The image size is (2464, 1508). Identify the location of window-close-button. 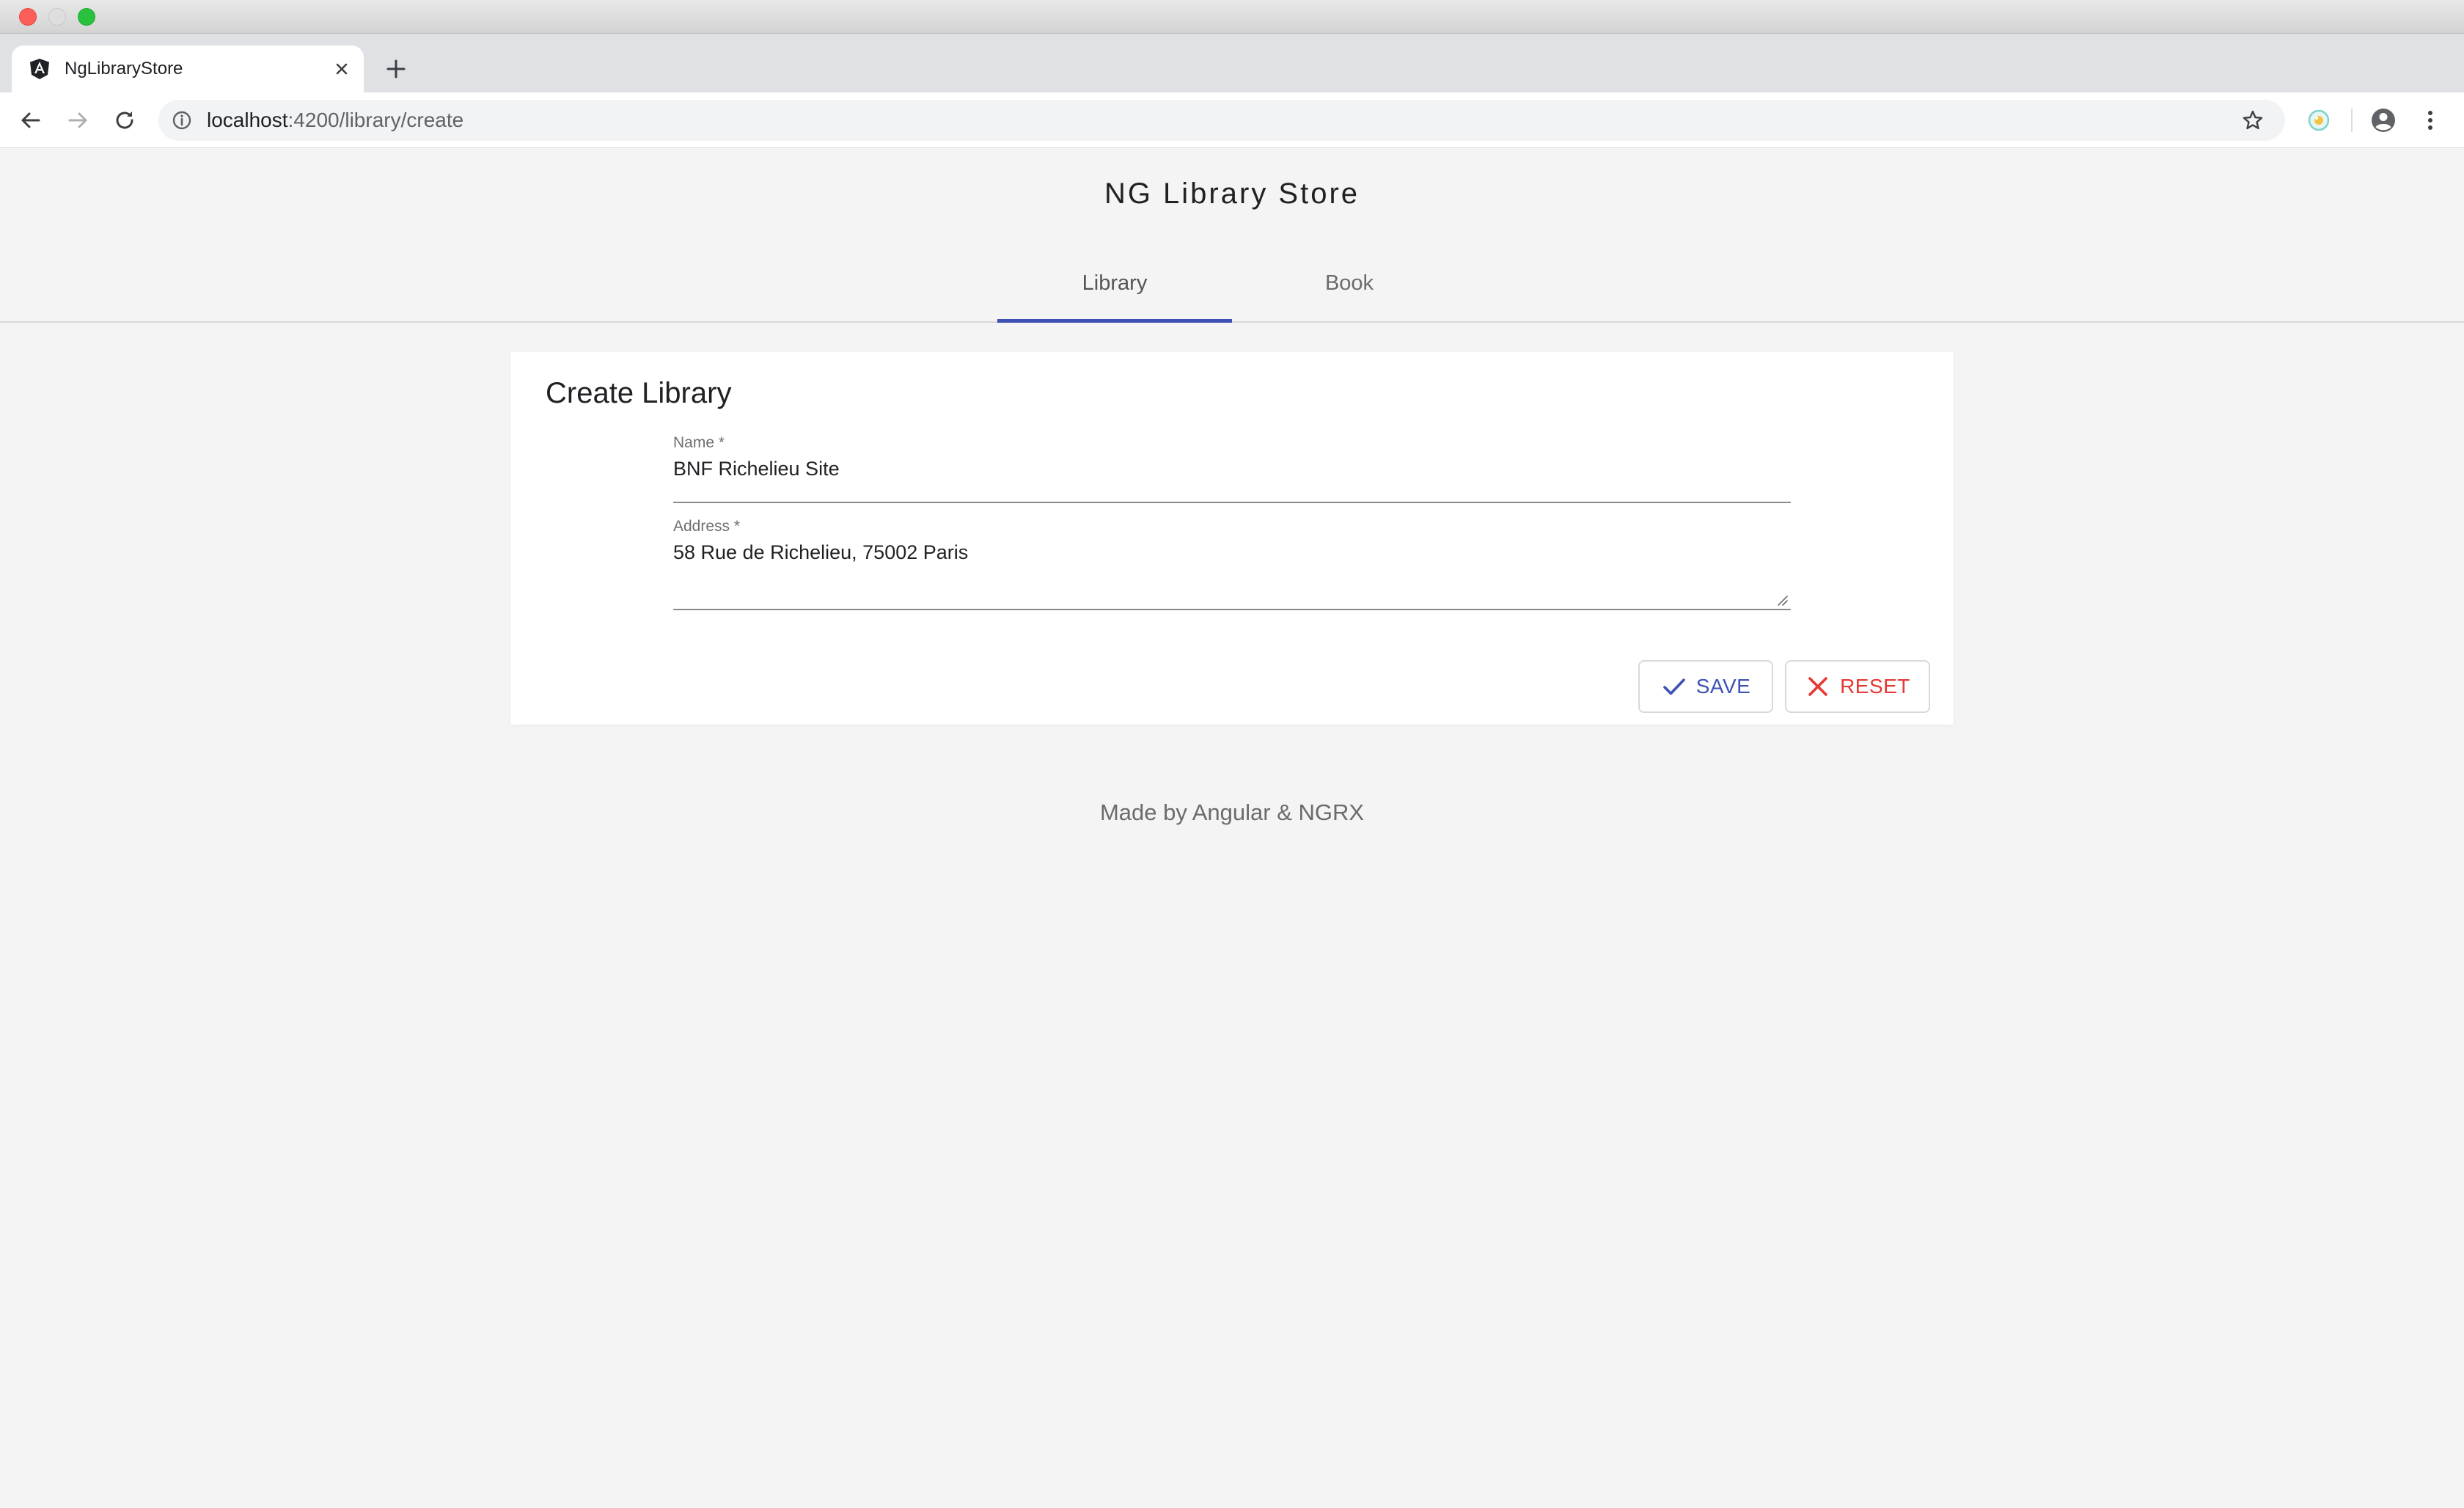
(28, 17).